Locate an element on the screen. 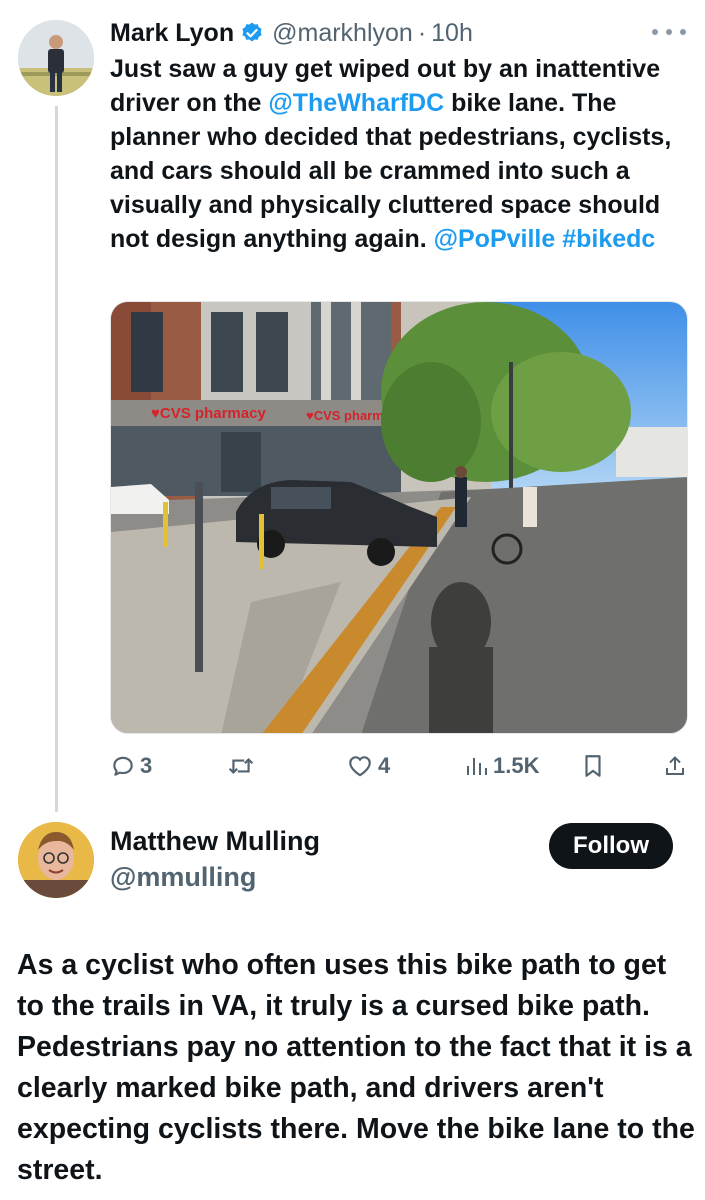 The height and width of the screenshot is (1200, 705). mention-link: @TheWharfDC is located at coordinates (356, 103).